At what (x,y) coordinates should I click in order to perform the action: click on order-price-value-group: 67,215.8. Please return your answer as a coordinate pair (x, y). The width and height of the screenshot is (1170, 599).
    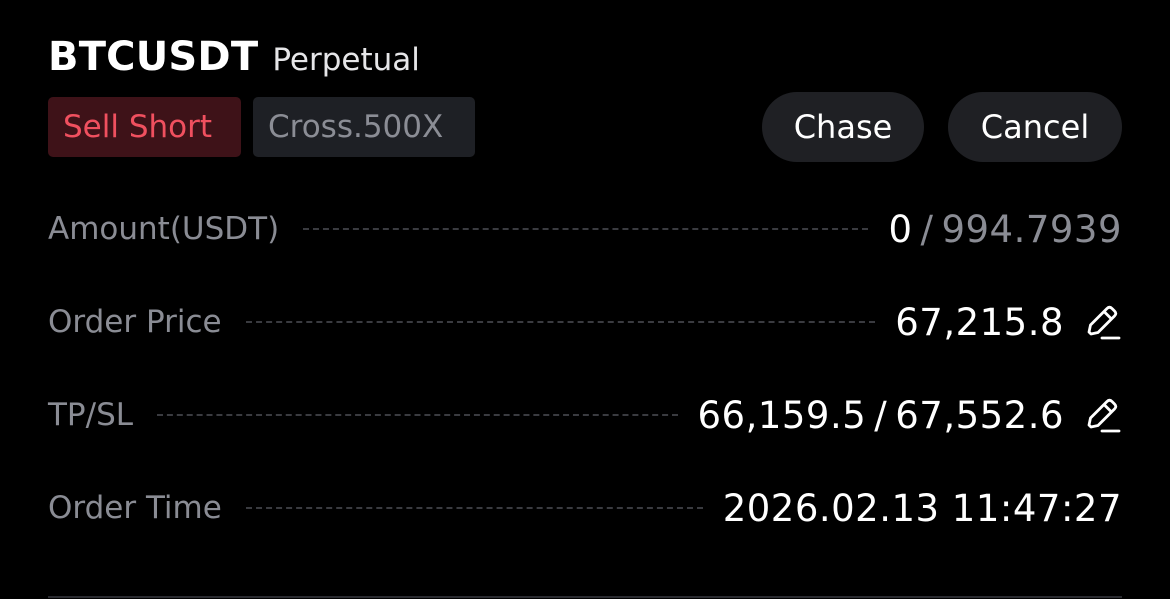
    Looking at the image, I should click on (1008, 322).